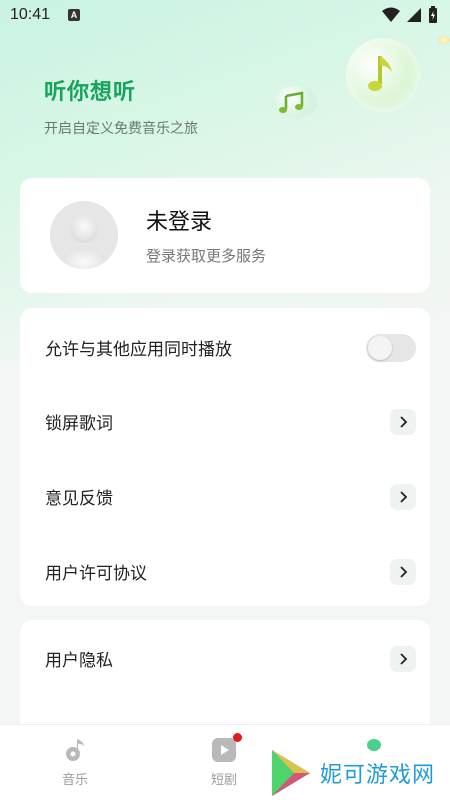 The width and height of the screenshot is (450, 800). Describe the element at coordinates (414, 15) in the screenshot. I see `signal-icon` at that location.